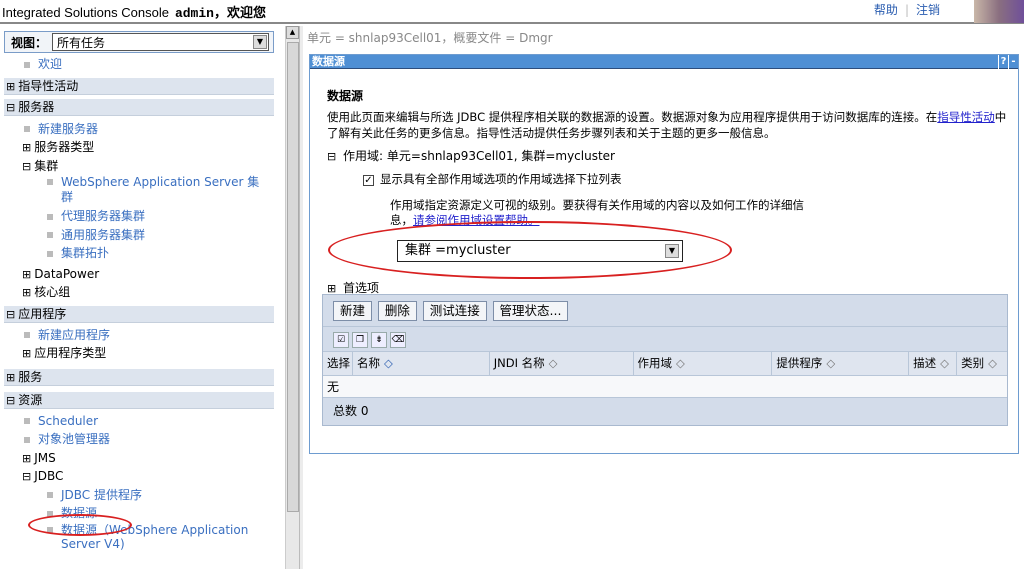 The width and height of the screenshot is (1024, 569). I want to click on test-connection-button: 测试连接, so click(454, 311).